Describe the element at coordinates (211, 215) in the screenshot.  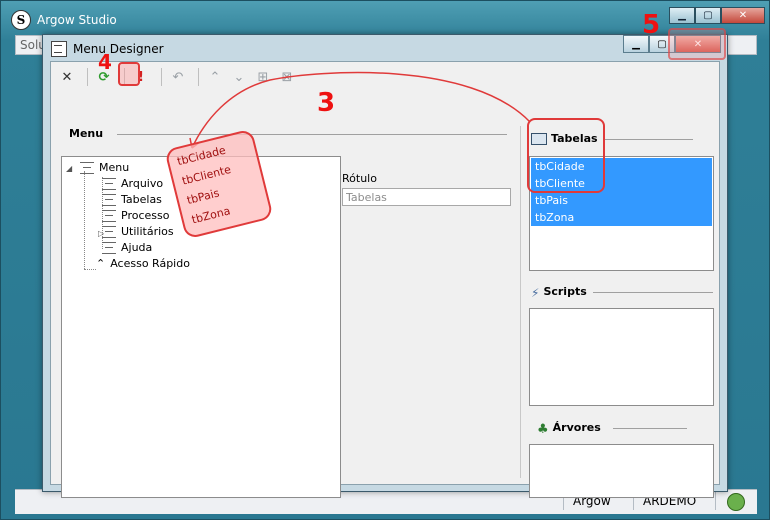
I see `callout-item: tbZona` at that location.